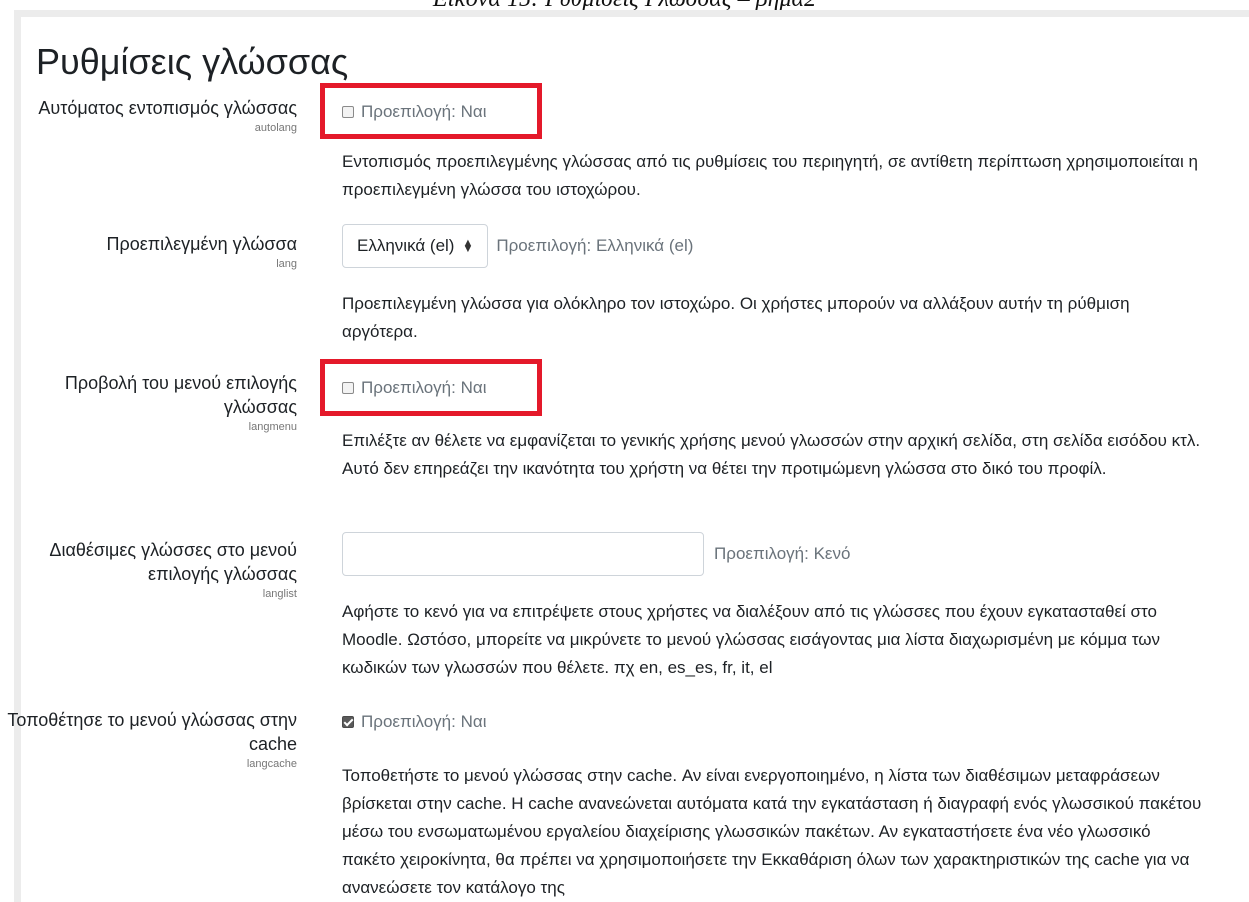 The image size is (1249, 902). Describe the element at coordinates (271, 764) in the screenshot. I see `setting-key: langcache` at that location.